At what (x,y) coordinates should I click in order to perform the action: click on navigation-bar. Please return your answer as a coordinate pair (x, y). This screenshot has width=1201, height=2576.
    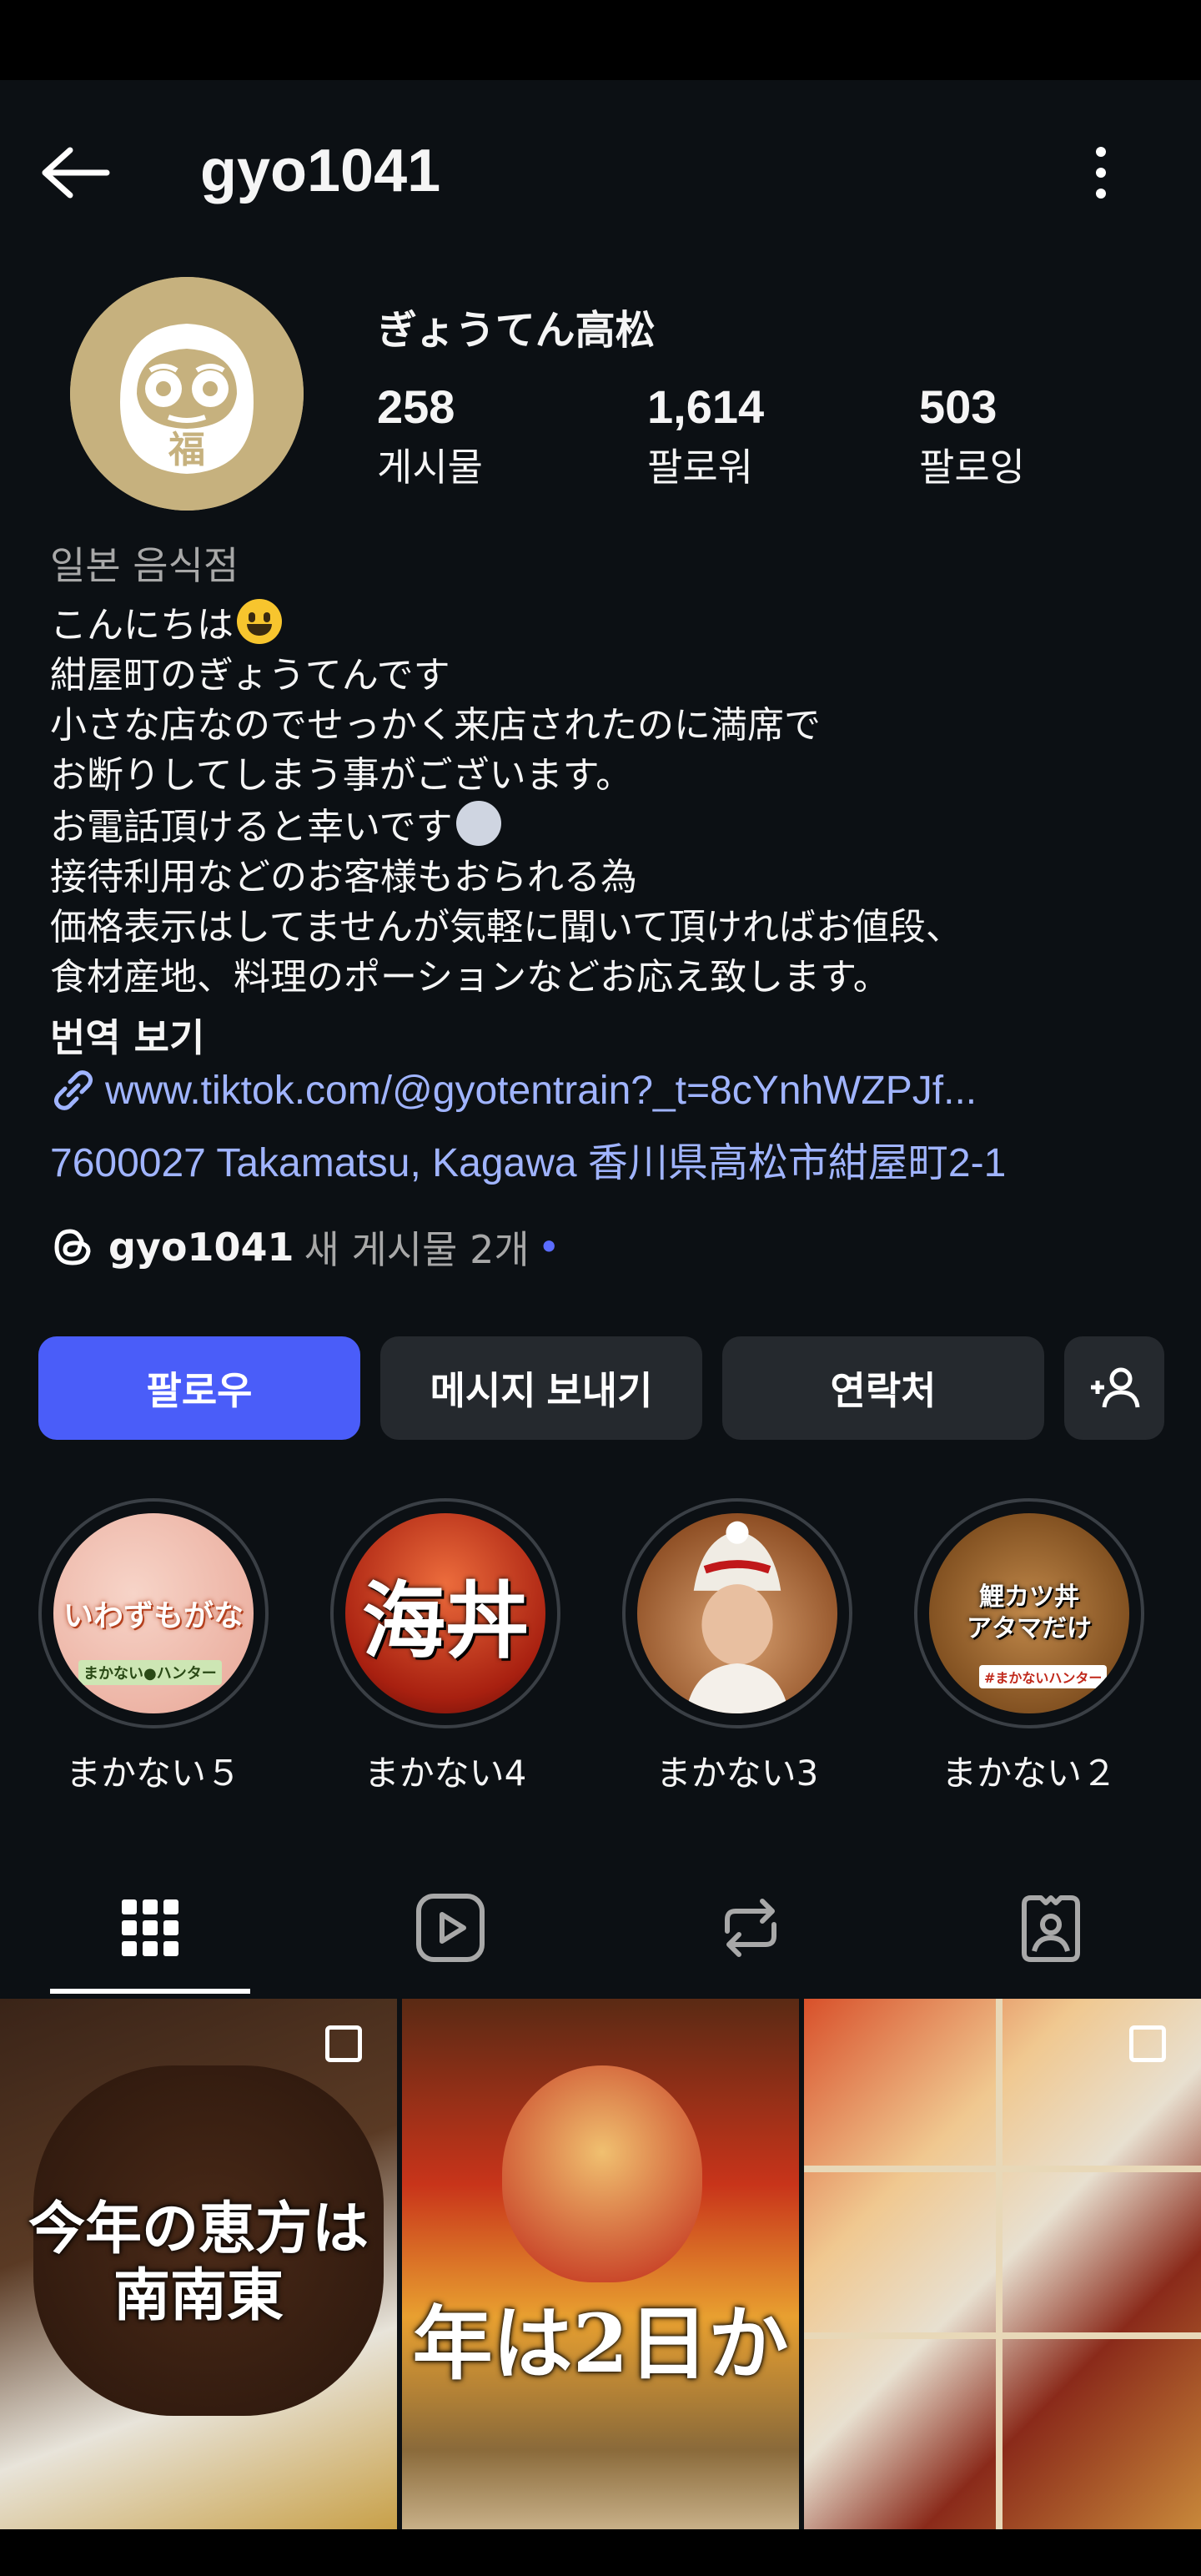
    Looking at the image, I should click on (601, 2552).